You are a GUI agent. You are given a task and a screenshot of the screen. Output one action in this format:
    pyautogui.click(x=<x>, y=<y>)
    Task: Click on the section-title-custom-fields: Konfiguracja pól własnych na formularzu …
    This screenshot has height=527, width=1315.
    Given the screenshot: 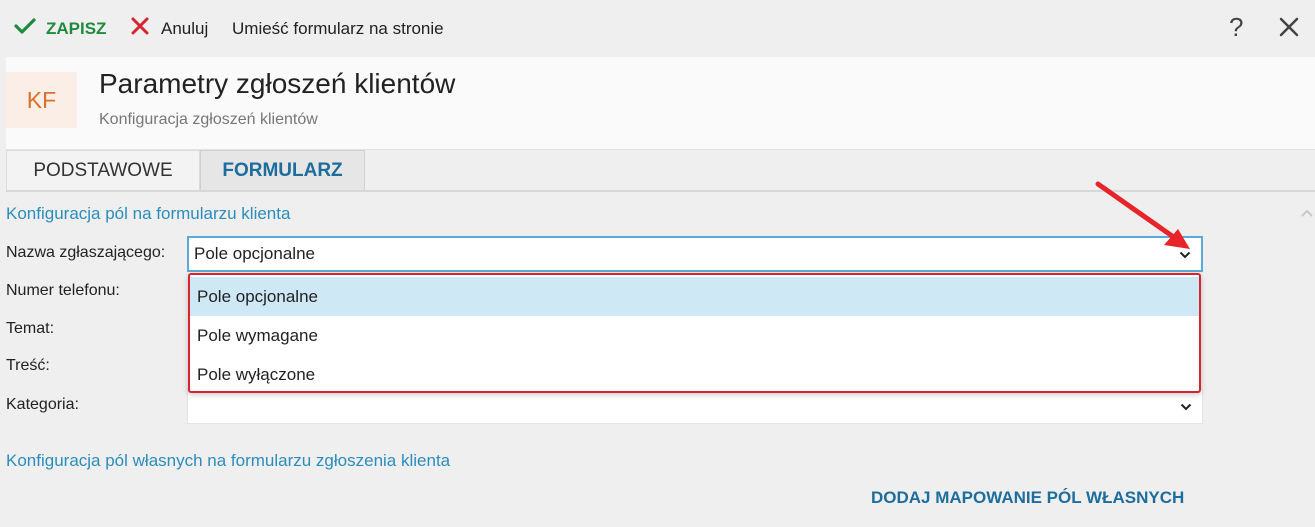 What is the action you would take?
    pyautogui.click(x=228, y=460)
    